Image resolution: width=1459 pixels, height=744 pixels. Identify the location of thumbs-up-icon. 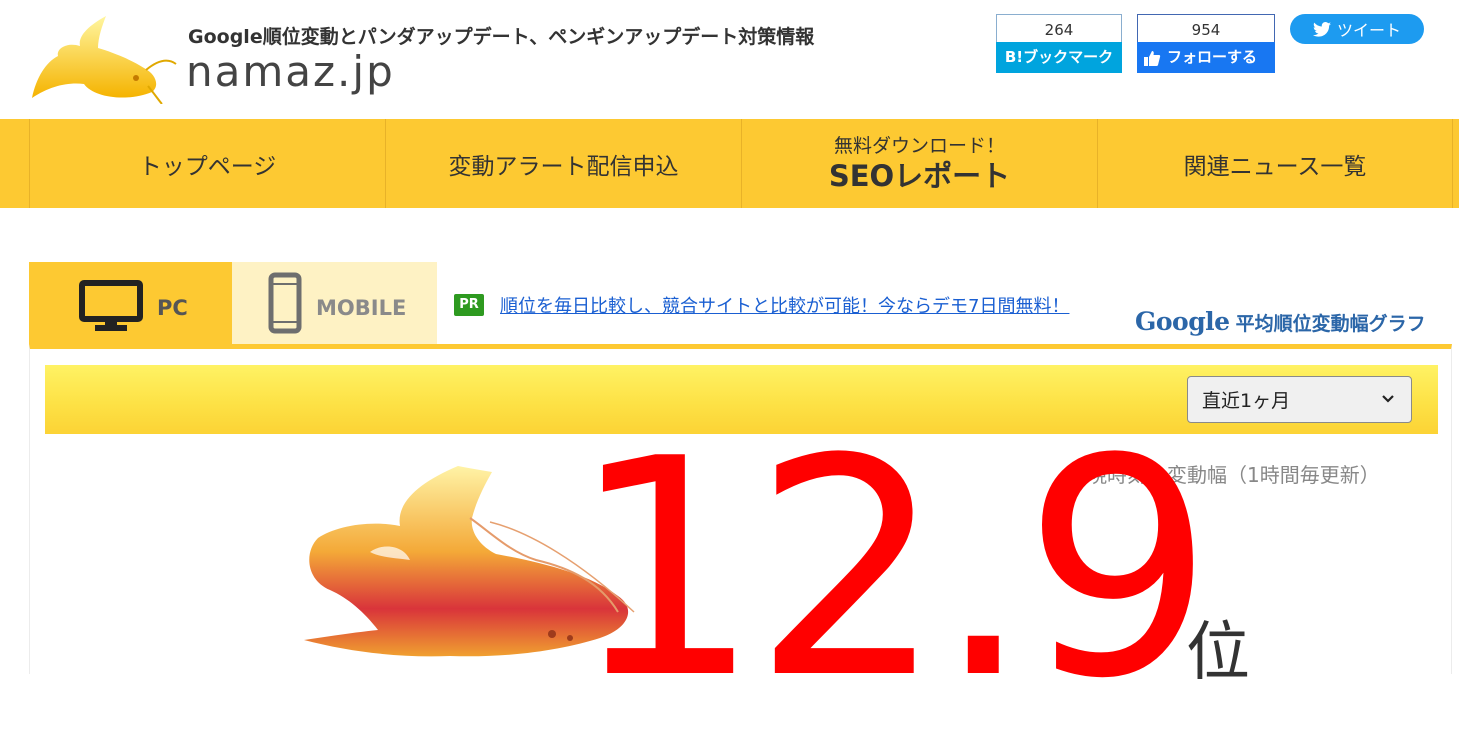
(1152, 58).